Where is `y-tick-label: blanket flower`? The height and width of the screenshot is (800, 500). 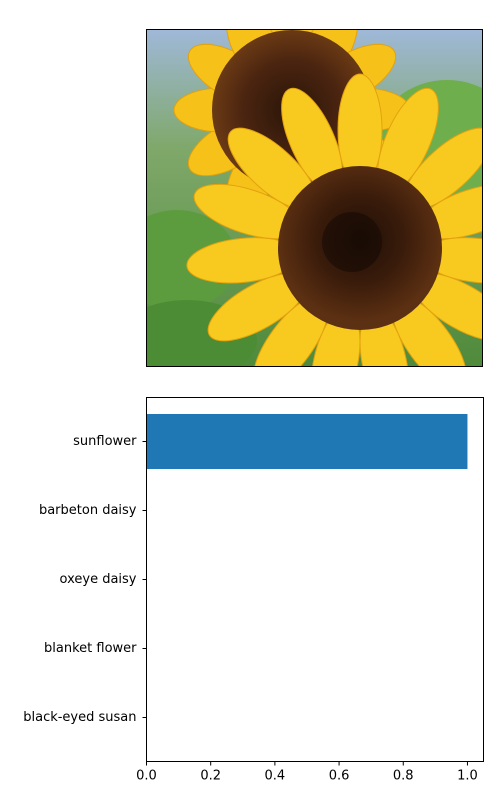 y-tick-label: blanket flower is located at coordinates (90, 648).